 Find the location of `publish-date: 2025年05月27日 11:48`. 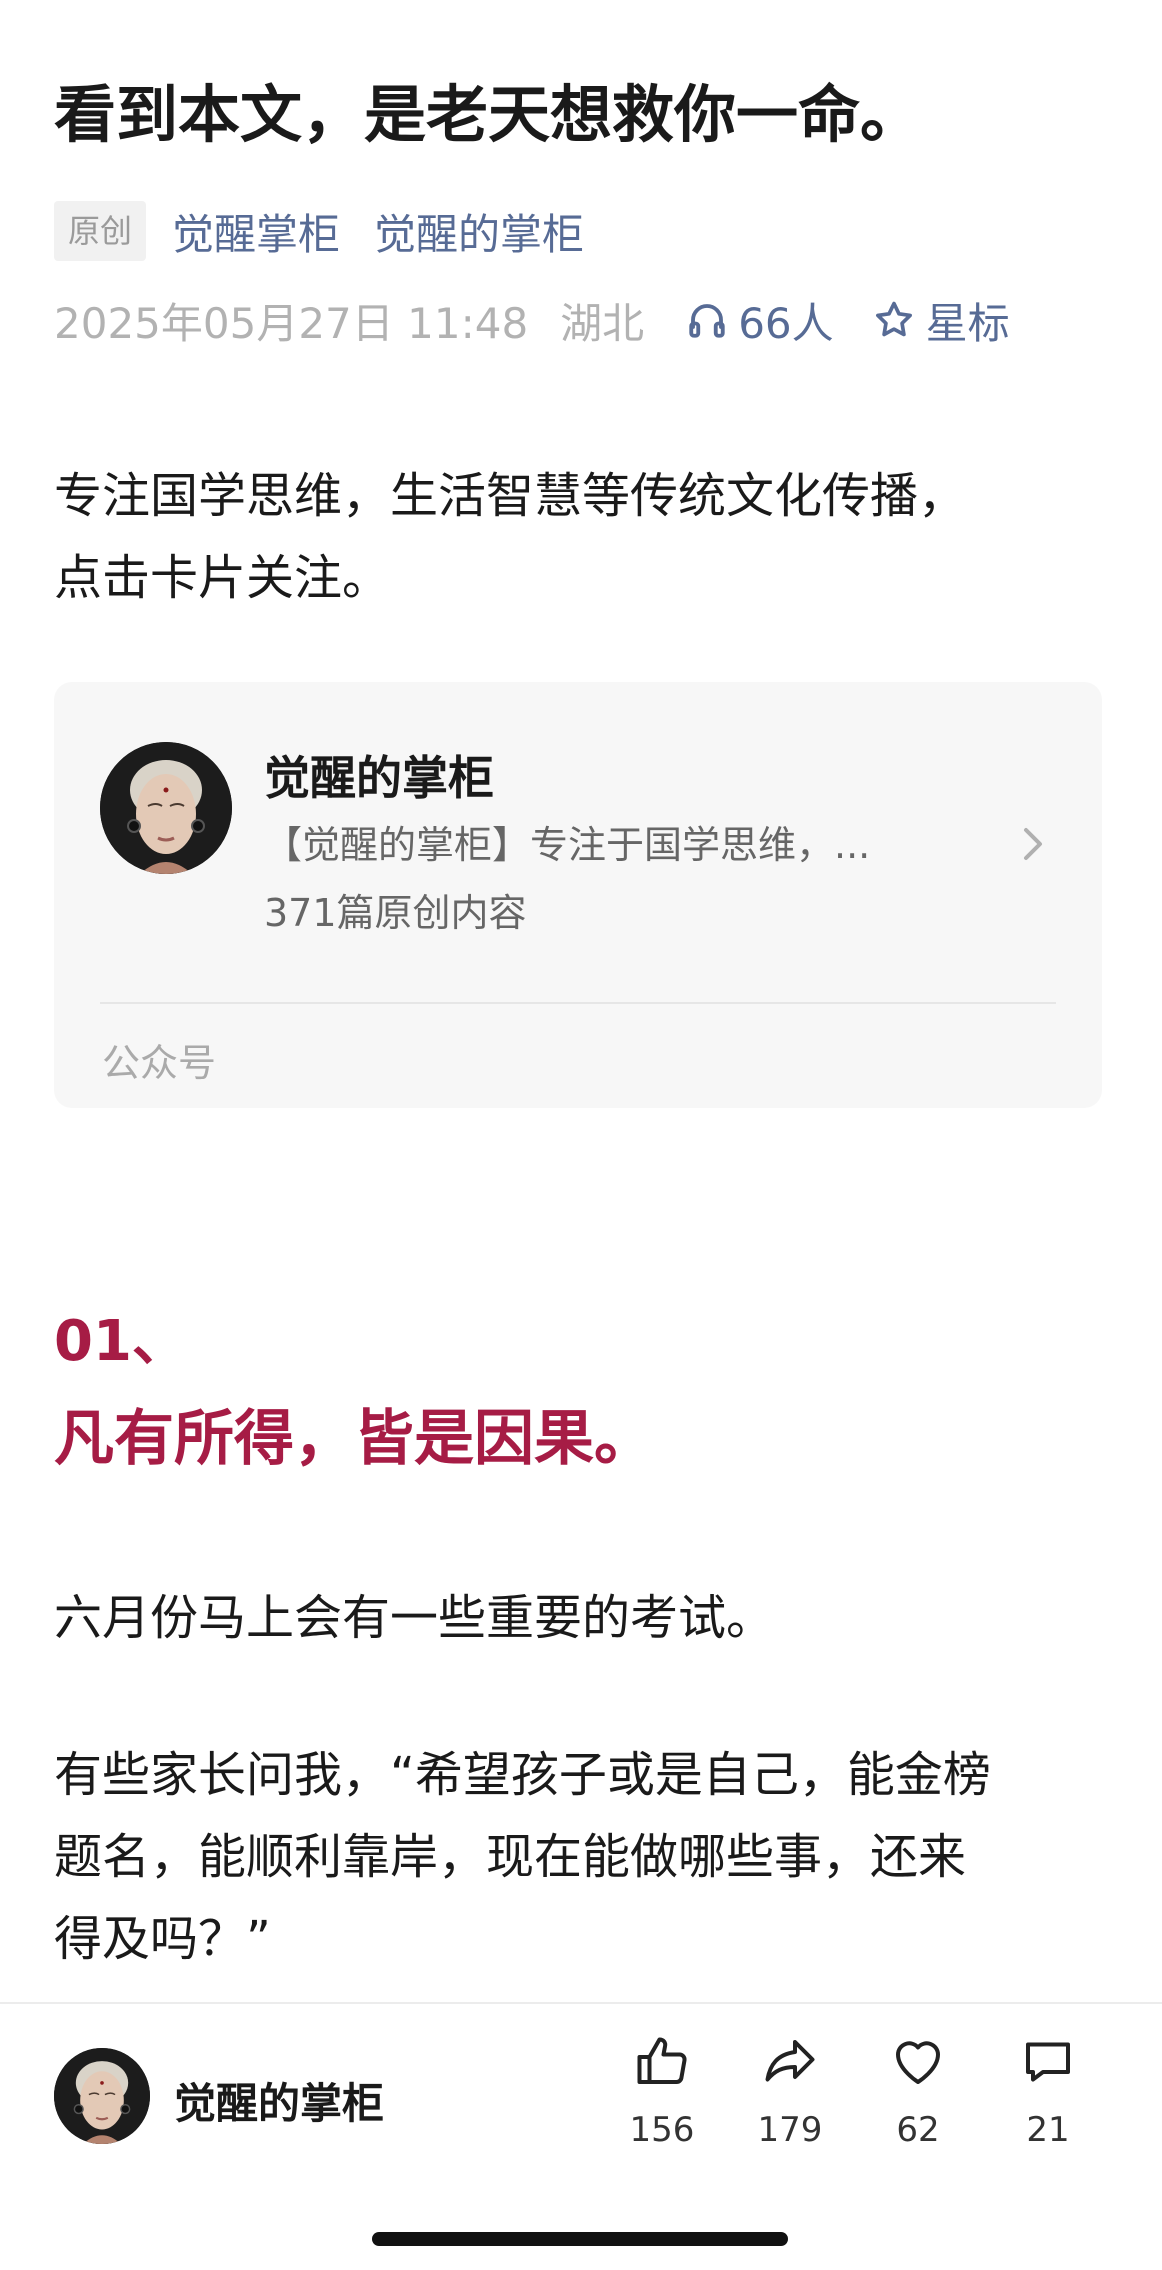

publish-date: 2025年05月27日 11:48 is located at coordinates (291, 323).